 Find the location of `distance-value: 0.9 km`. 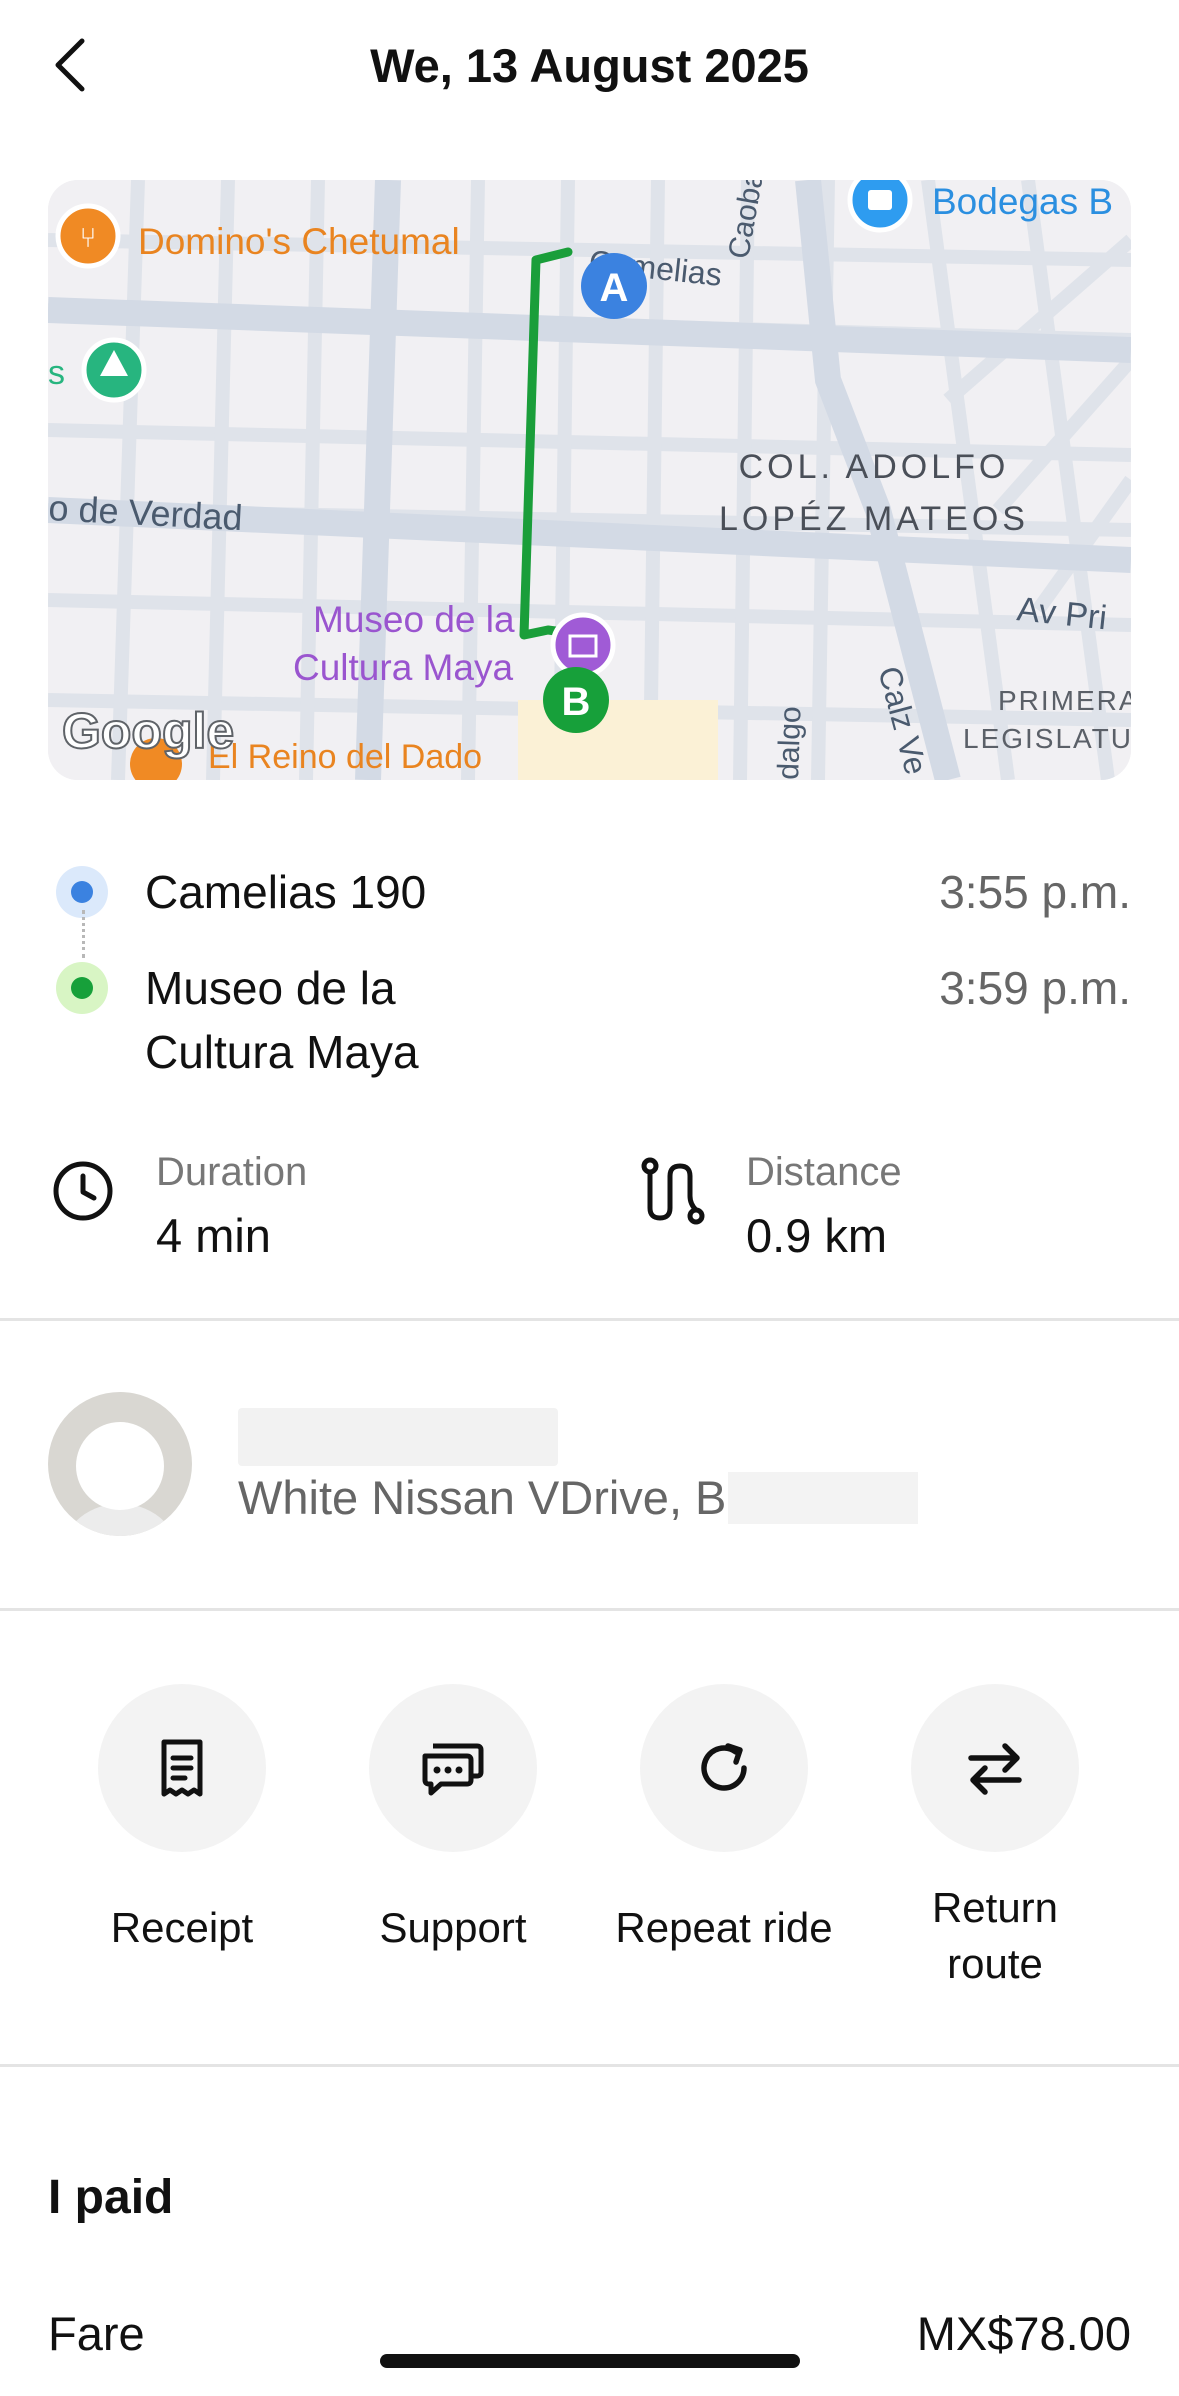

distance-value: 0.9 km is located at coordinates (817, 1235).